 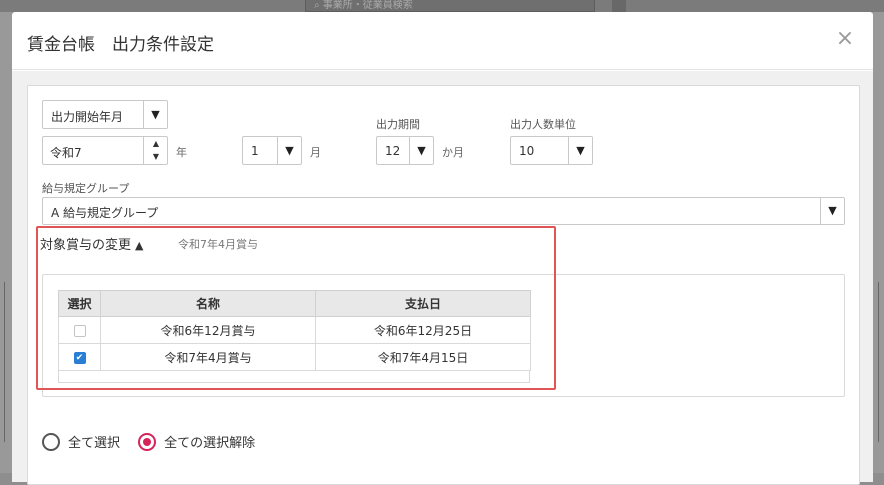 What do you see at coordinates (294, 377) in the screenshot?
I see `table-empty-area` at bounding box center [294, 377].